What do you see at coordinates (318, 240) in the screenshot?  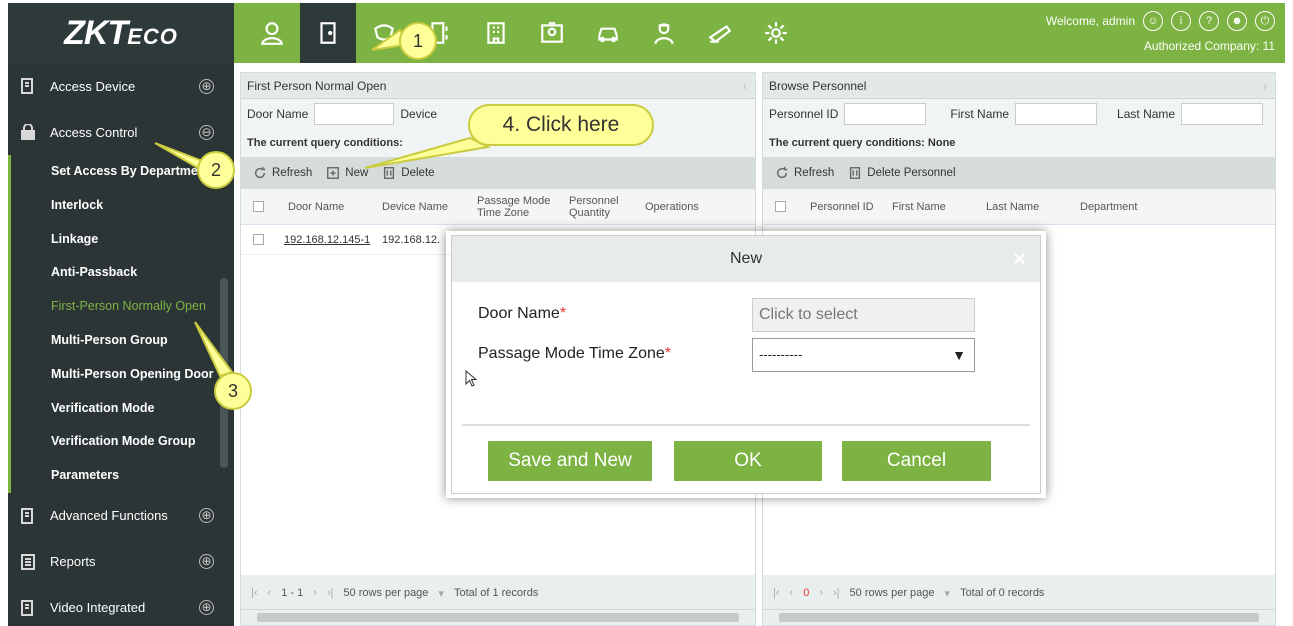 I see `door-name-link: 192.168.12.145-1` at bounding box center [318, 240].